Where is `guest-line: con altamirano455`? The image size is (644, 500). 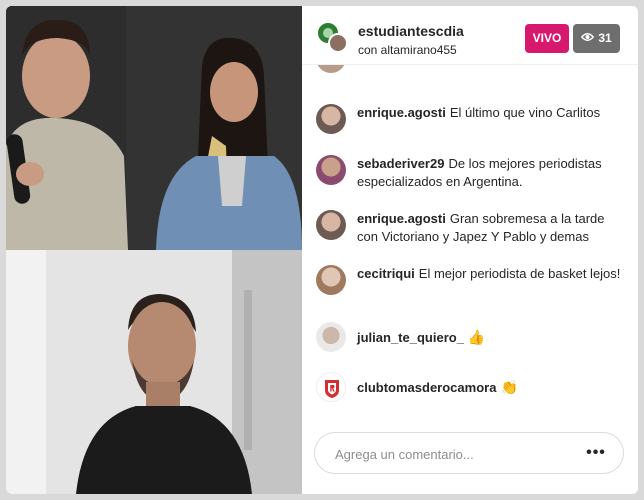 guest-line: con altamirano455 is located at coordinates (407, 50).